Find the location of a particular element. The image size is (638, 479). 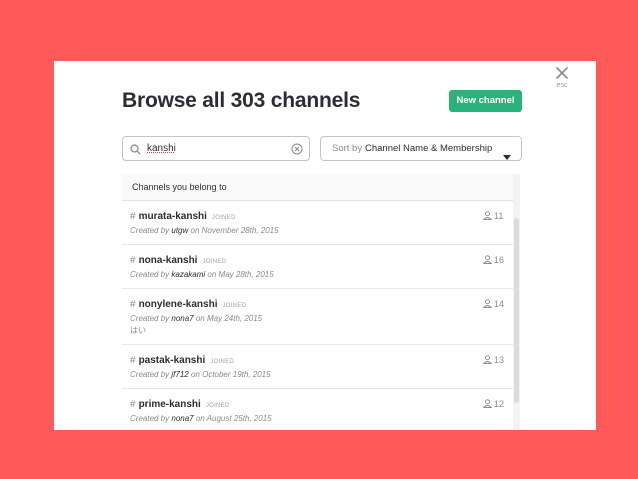

member-count: 14 is located at coordinates (493, 304).